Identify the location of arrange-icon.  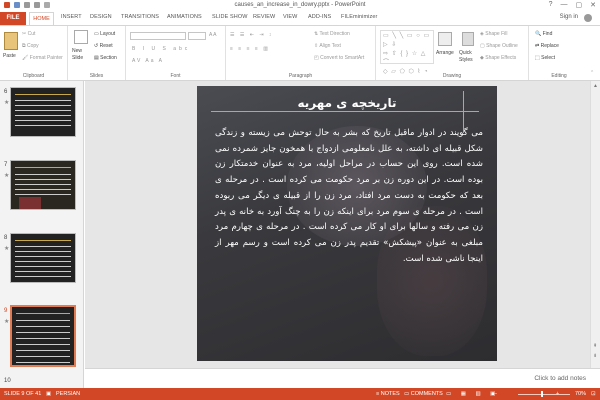
(445, 39).